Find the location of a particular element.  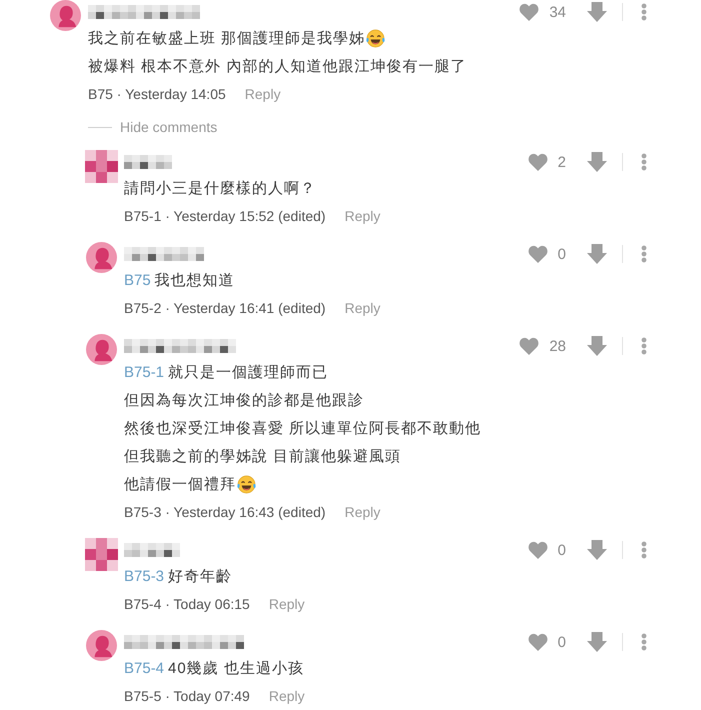

like-count: 28 is located at coordinates (557, 346).